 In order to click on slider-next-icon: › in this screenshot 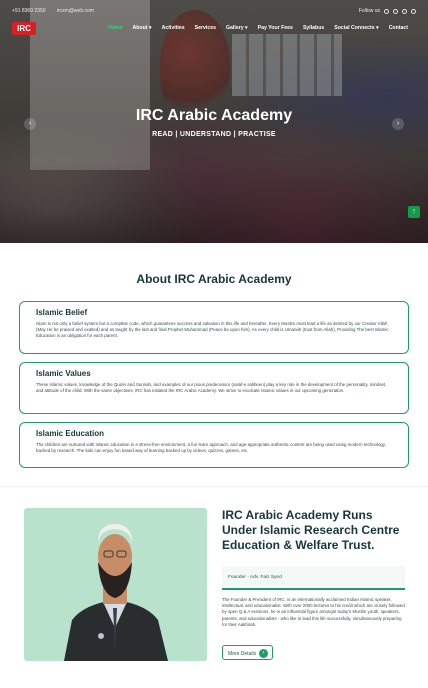, I will do `click(398, 124)`.